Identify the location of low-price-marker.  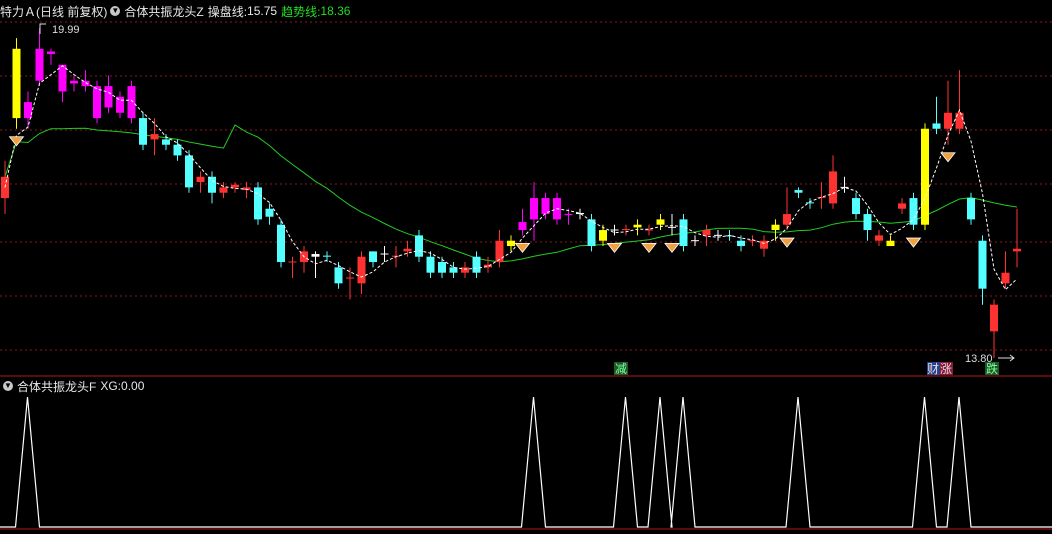
(1006, 358).